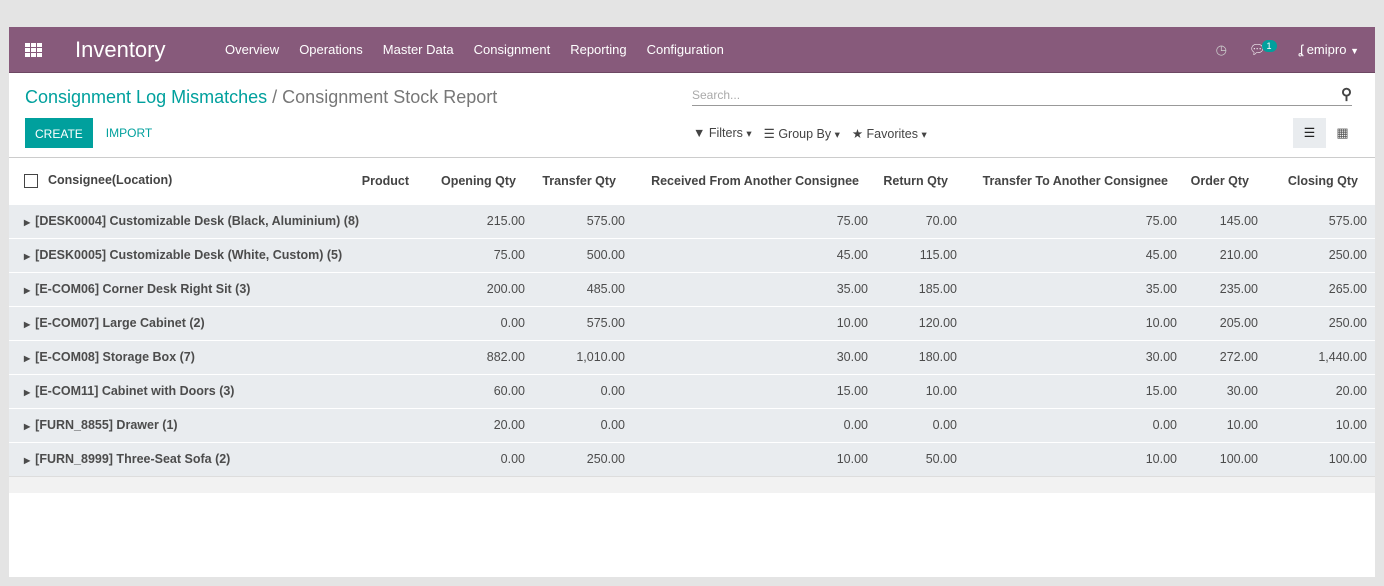 This screenshot has width=1384, height=586. Describe the element at coordinates (385, 180) in the screenshot. I see `column-header-label: Product` at that location.